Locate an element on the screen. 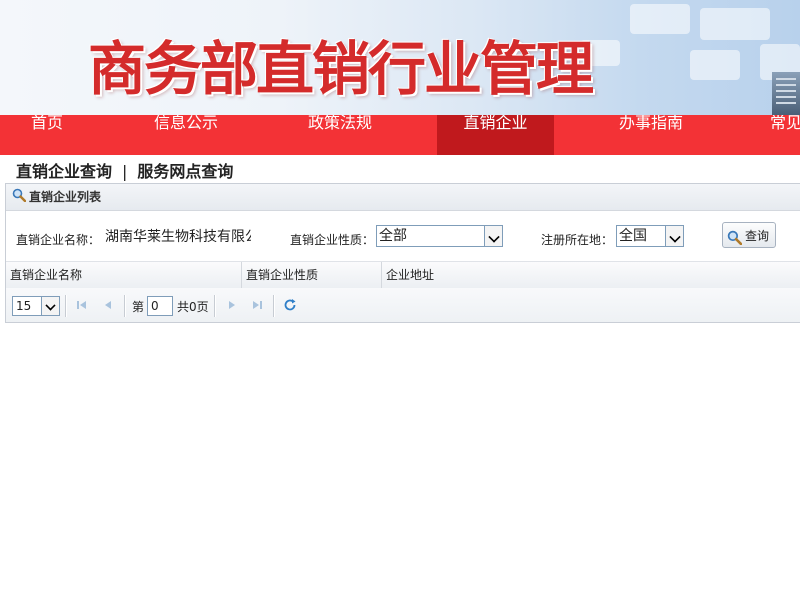 Image resolution: width=800 pixels, height=599 pixels. nav-item-policy: 政策法规 is located at coordinates (340, 135).